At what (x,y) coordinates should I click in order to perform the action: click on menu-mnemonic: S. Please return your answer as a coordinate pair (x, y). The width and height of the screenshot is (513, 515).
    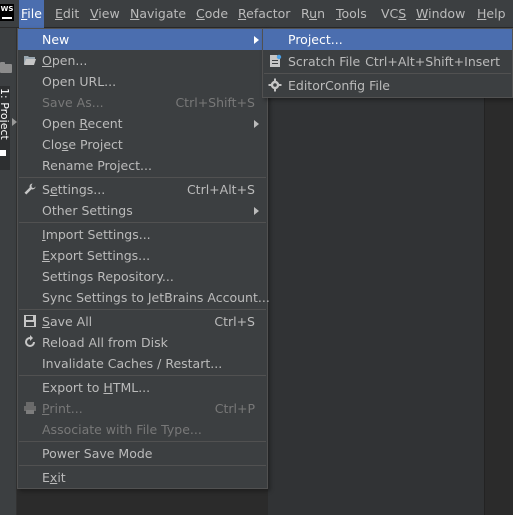
    Looking at the image, I should click on (402, 13).